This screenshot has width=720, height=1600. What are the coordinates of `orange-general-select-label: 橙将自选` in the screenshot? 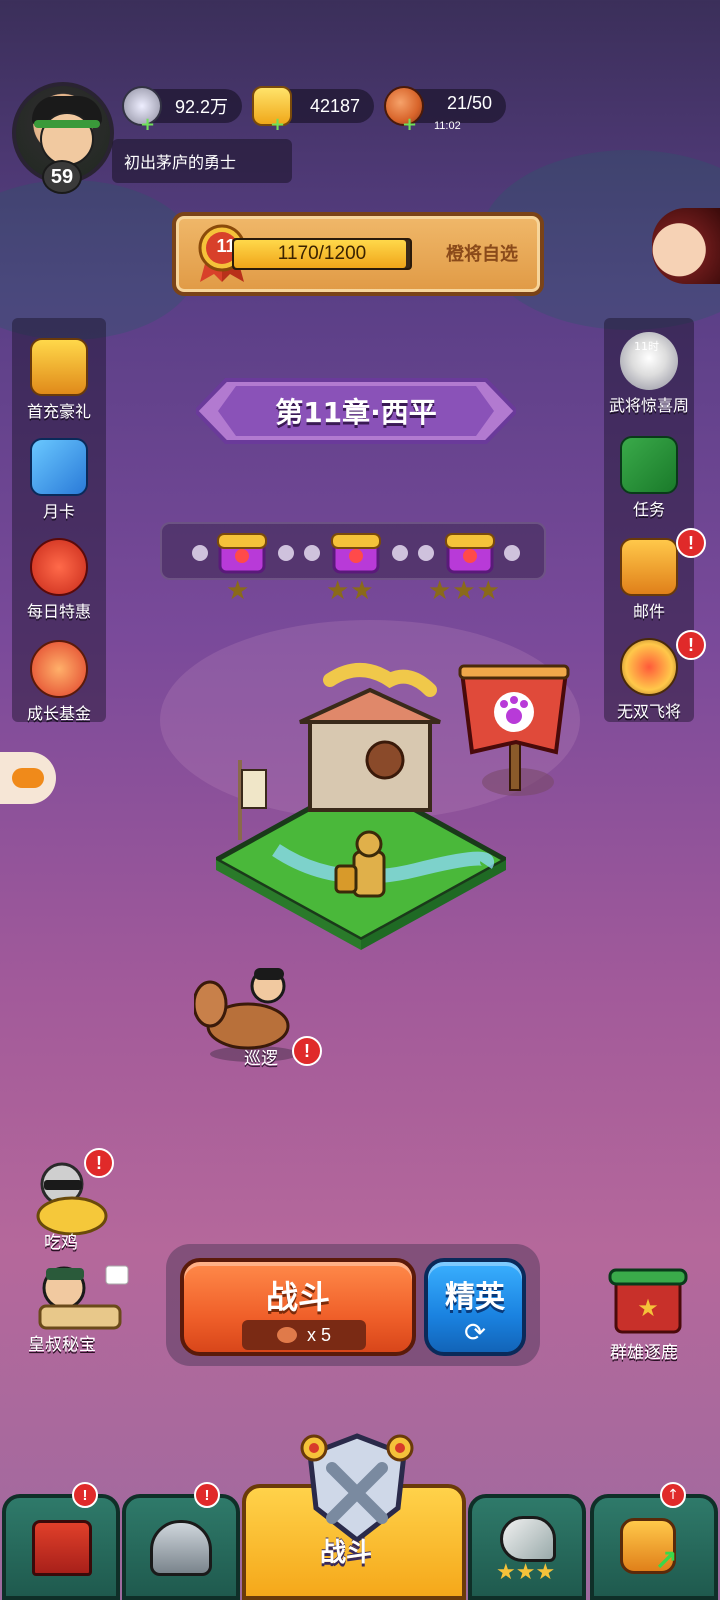 It's located at (482, 253).